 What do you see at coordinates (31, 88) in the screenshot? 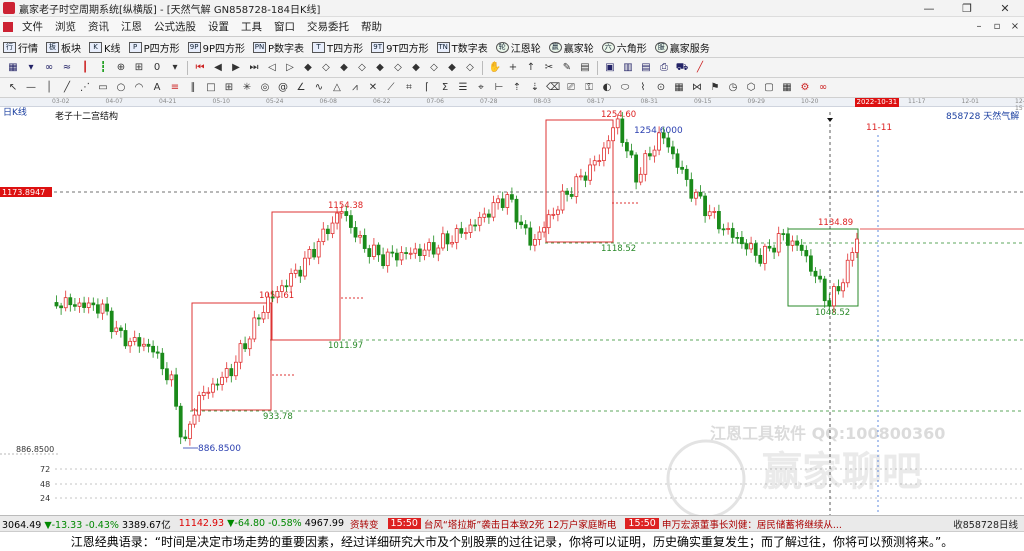
I see `hline-icon: —` at bounding box center [31, 88].